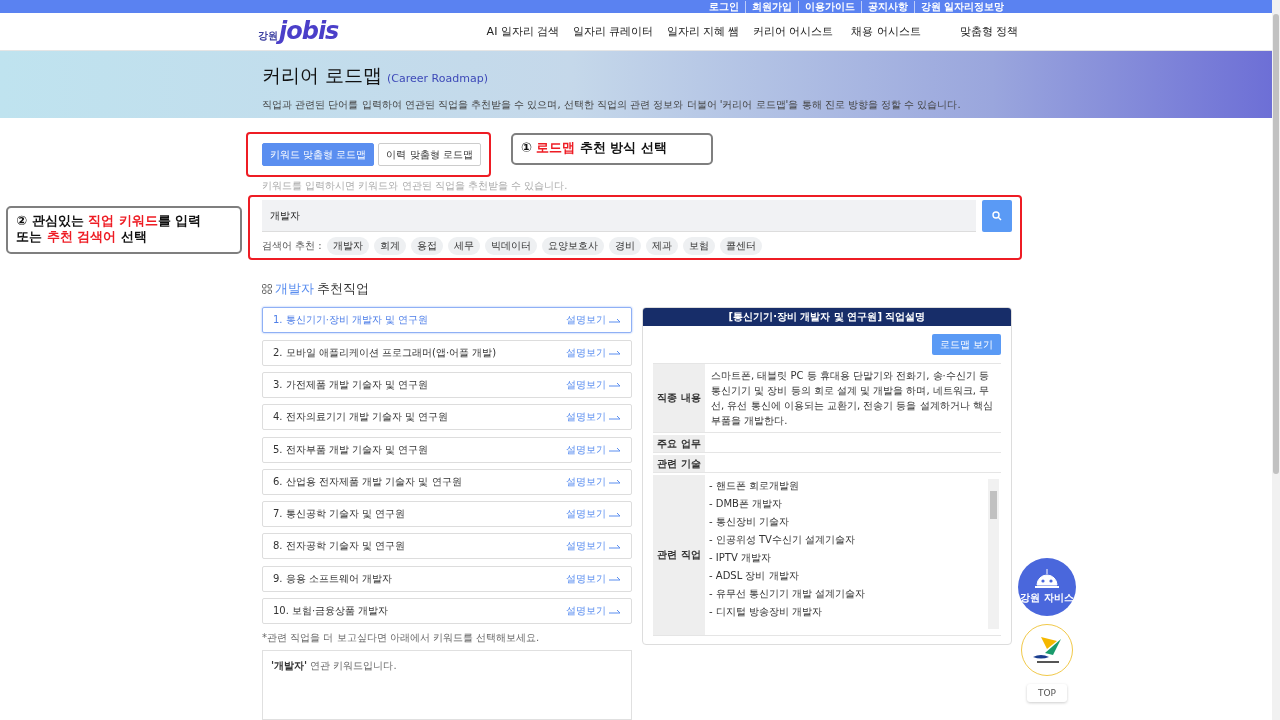 Image resolution: width=1280 pixels, height=720 pixels. What do you see at coordinates (294, 289) in the screenshot?
I see `section-keyword: 개발자` at bounding box center [294, 289].